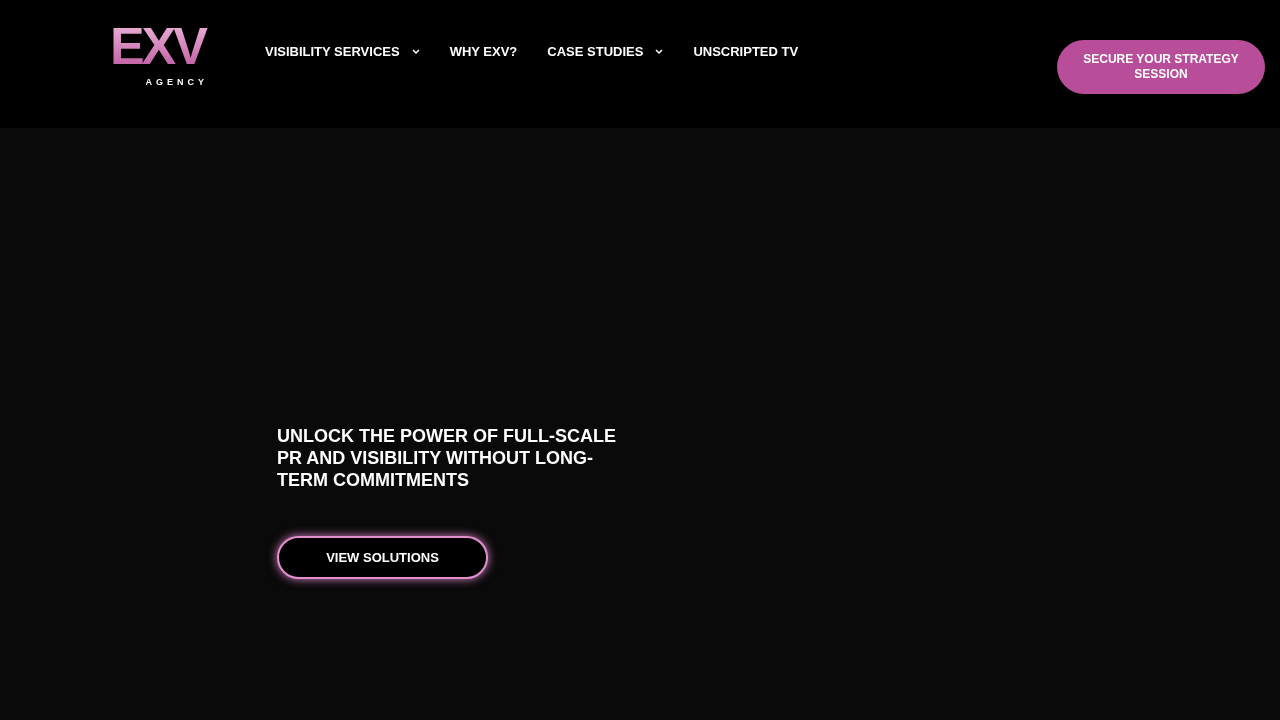 The image size is (1280, 720). I want to click on nav-link: WHY EXV?, so click(483, 52).